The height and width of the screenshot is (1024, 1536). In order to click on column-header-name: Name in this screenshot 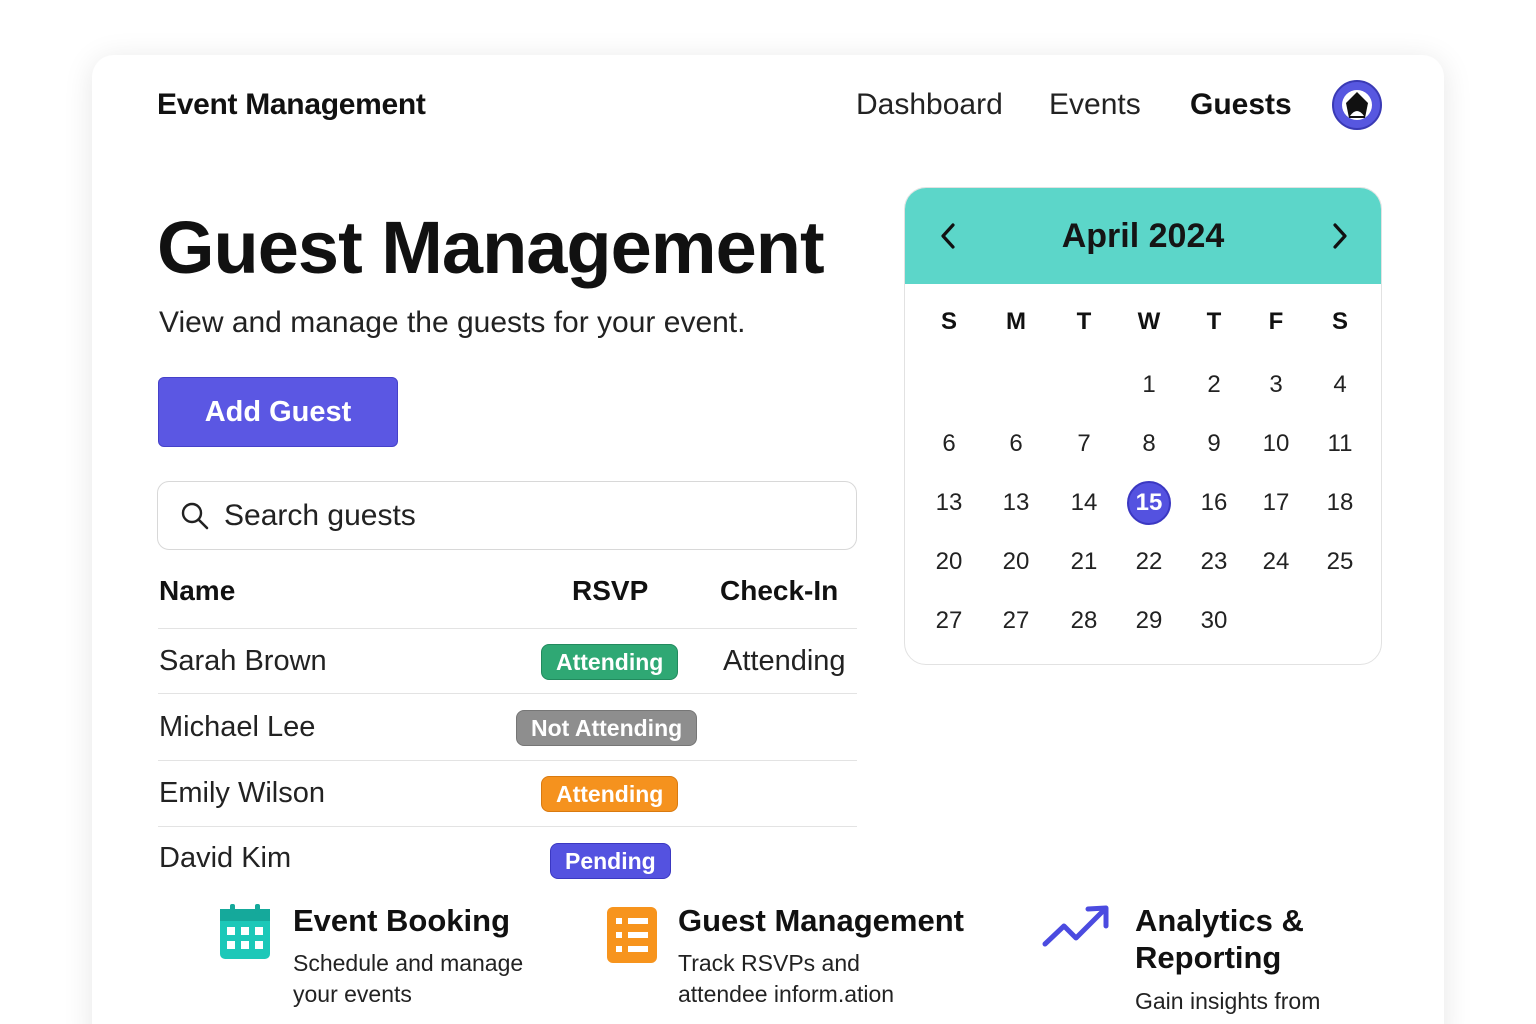, I will do `click(197, 591)`.